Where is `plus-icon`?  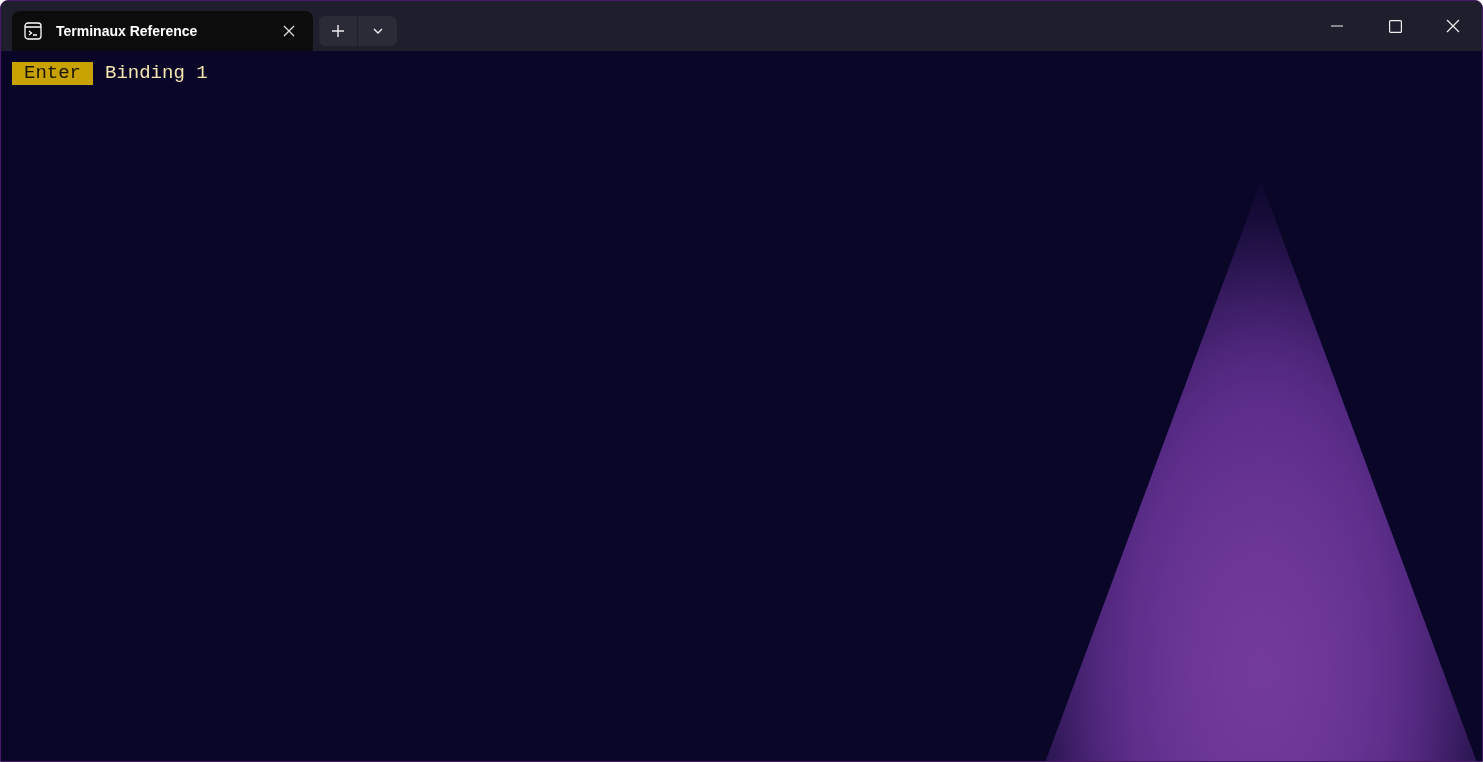
plus-icon is located at coordinates (338, 31).